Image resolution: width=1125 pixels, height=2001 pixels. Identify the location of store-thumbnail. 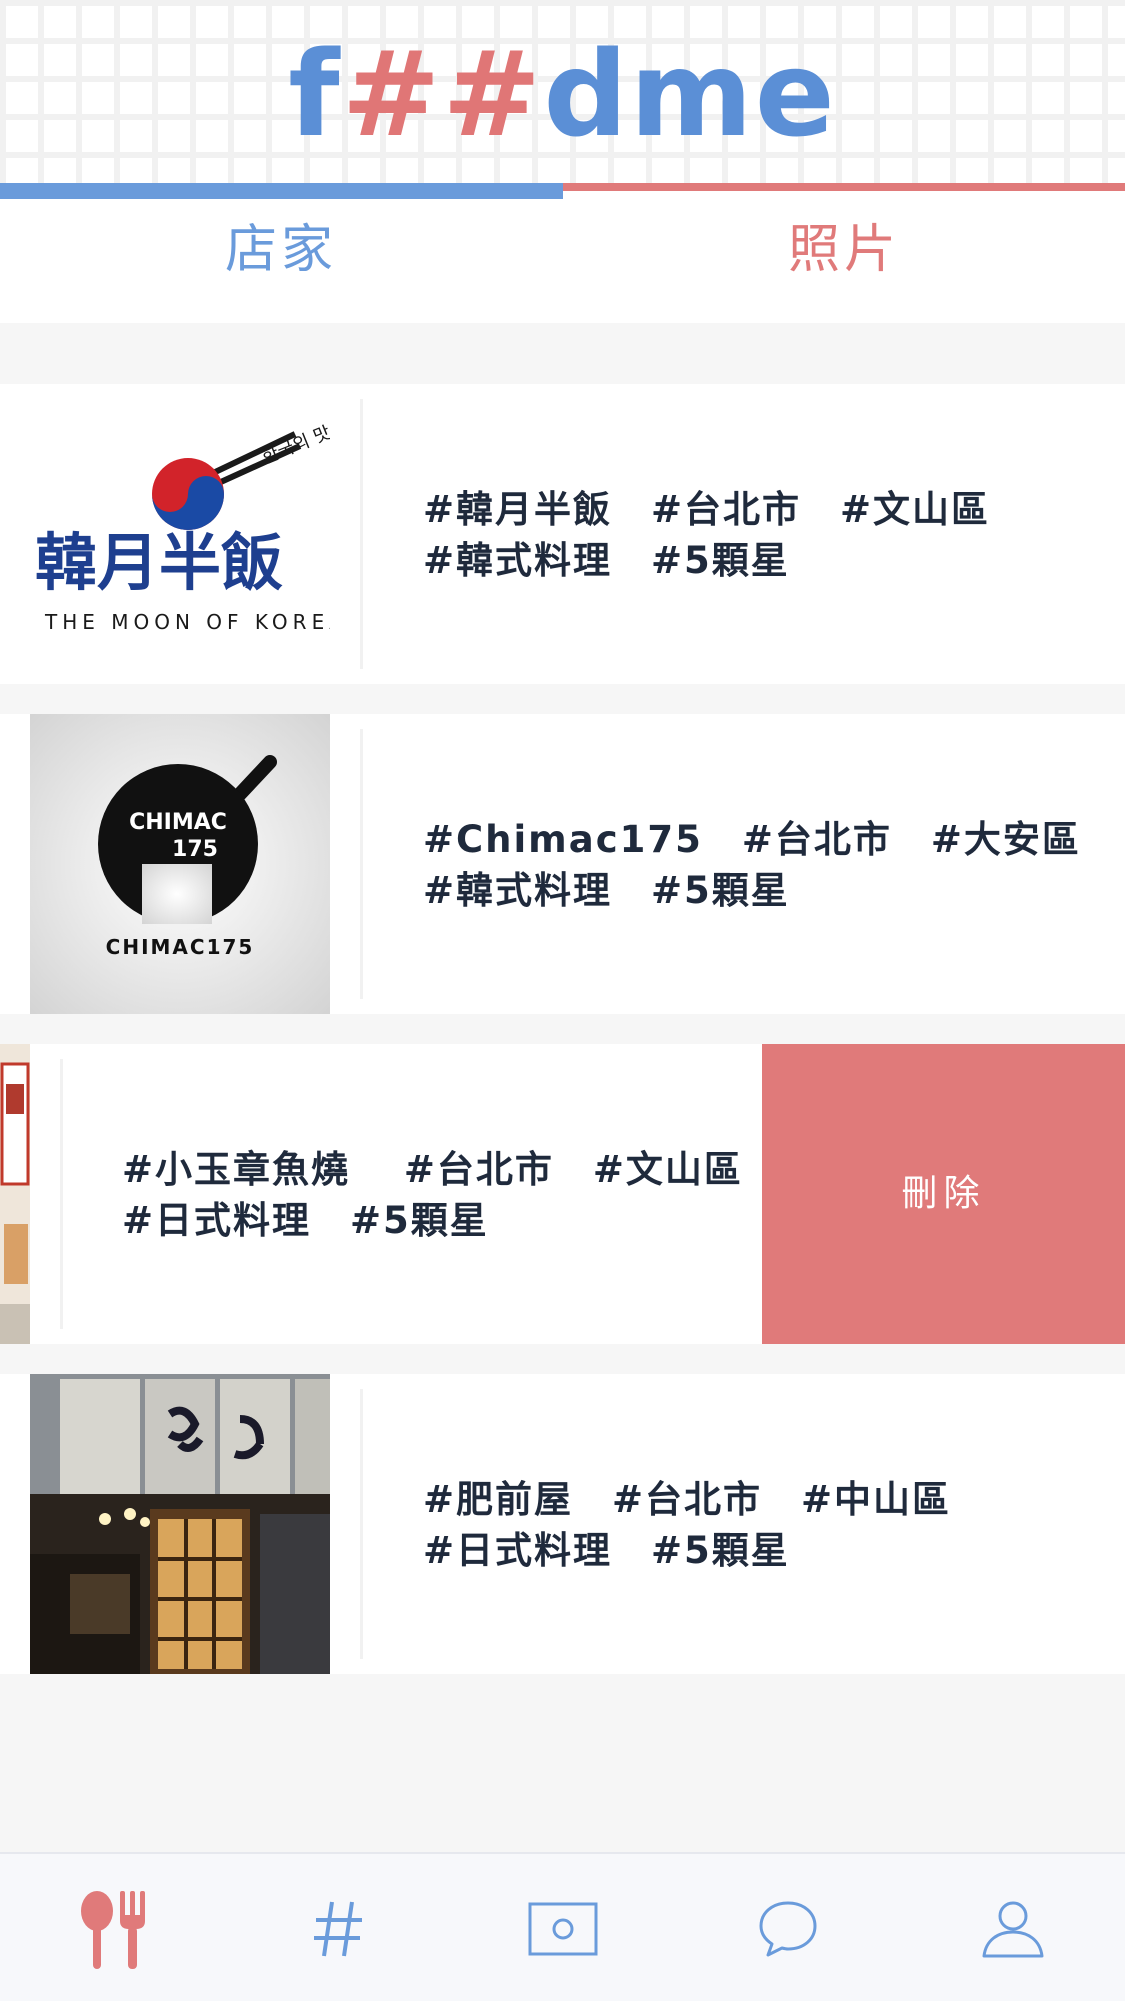
(180, 1524).